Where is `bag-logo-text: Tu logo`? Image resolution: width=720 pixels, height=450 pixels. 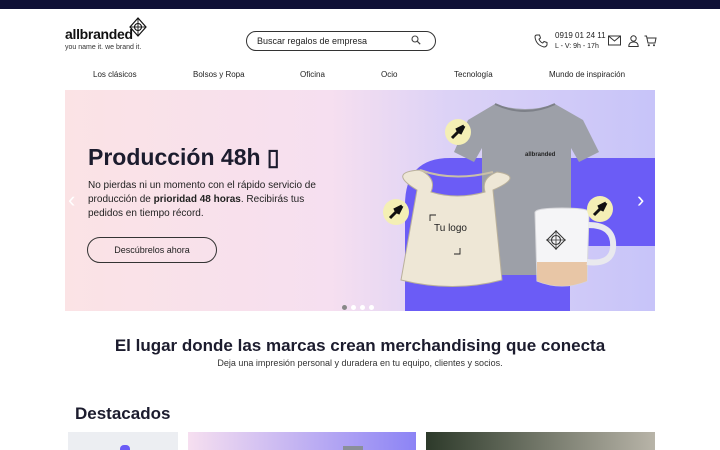 bag-logo-text: Tu logo is located at coordinates (450, 228).